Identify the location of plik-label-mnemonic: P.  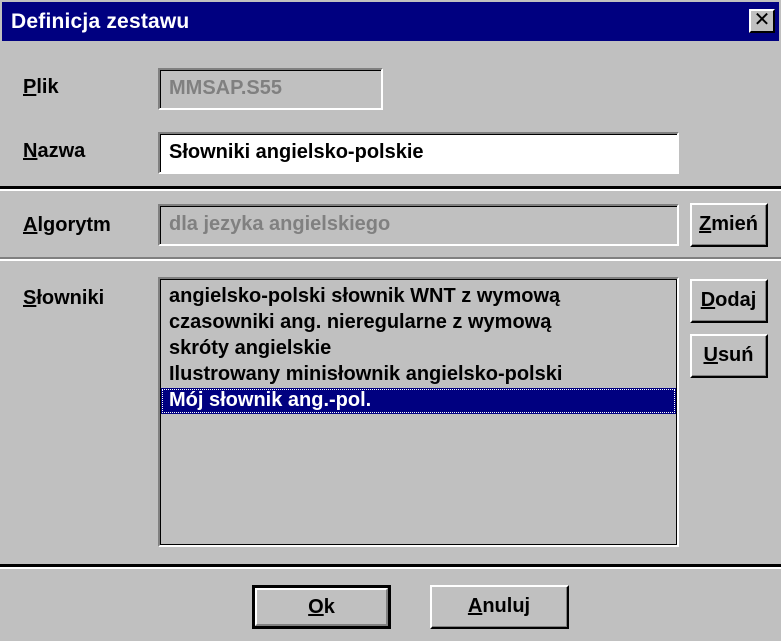
(30, 87).